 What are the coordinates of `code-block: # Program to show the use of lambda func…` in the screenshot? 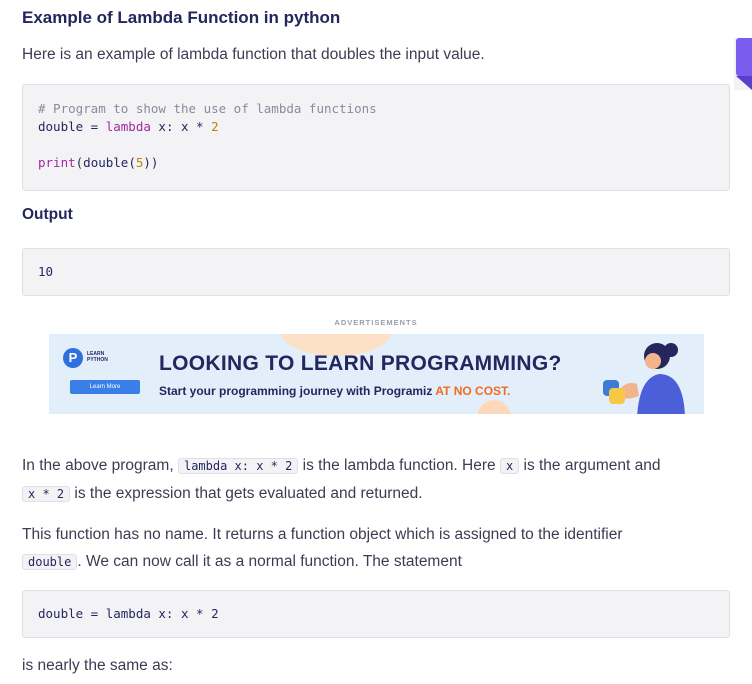 It's located at (376, 137).